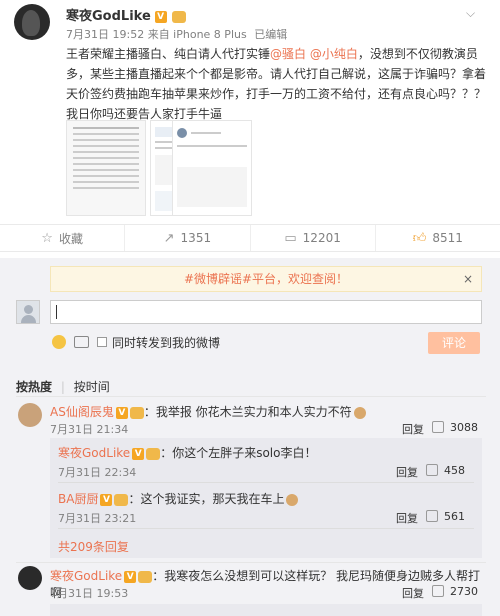 This screenshot has width=500, height=616. What do you see at coordinates (454, 343) in the screenshot?
I see `submit-comment-button: 评论` at bounding box center [454, 343].